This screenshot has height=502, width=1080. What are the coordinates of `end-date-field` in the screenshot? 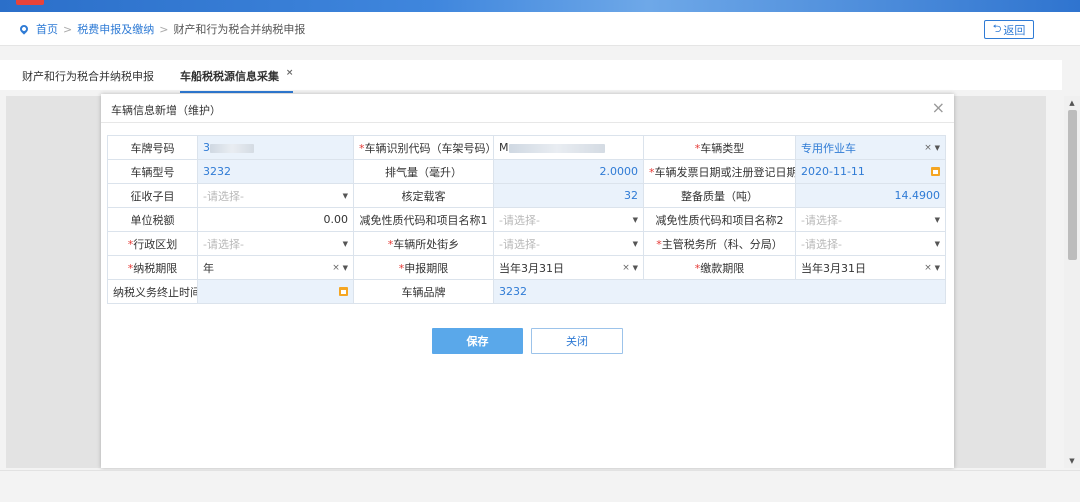 It's located at (275, 291).